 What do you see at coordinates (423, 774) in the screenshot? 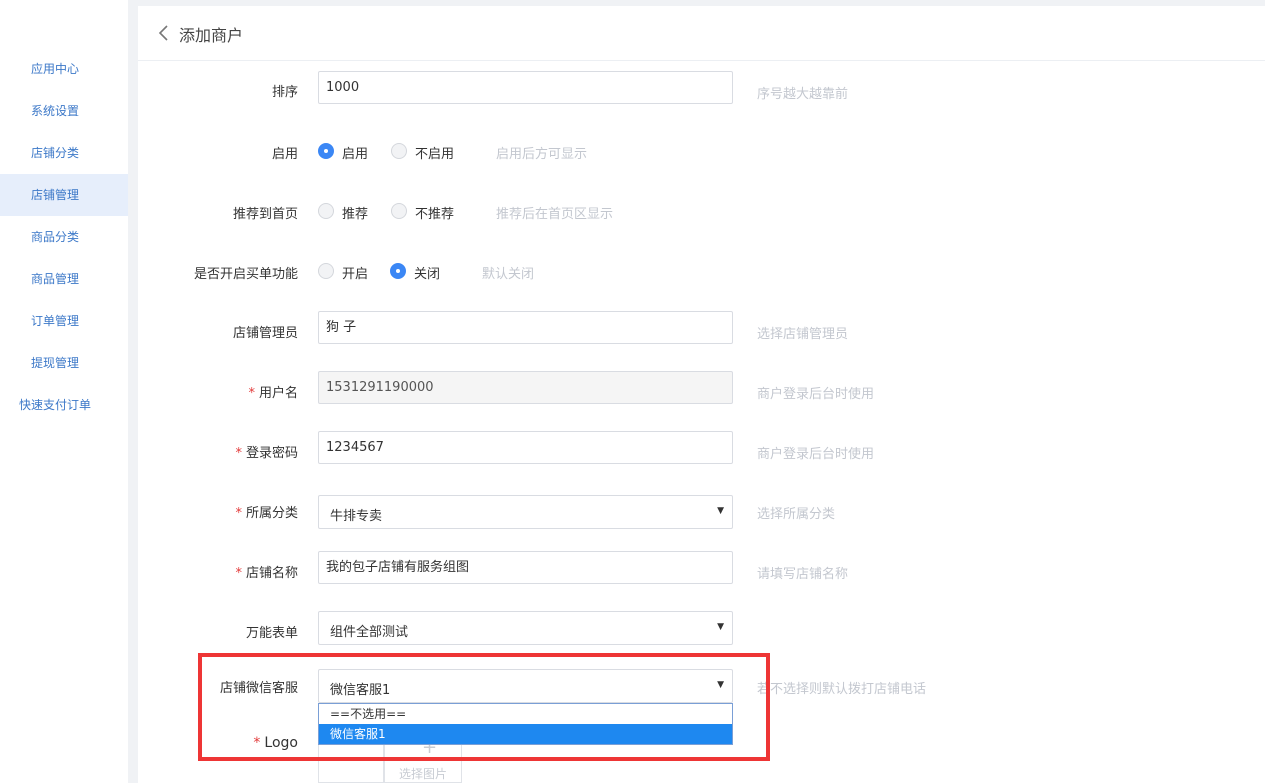
I see `choose-image-label: 选择图片` at bounding box center [423, 774].